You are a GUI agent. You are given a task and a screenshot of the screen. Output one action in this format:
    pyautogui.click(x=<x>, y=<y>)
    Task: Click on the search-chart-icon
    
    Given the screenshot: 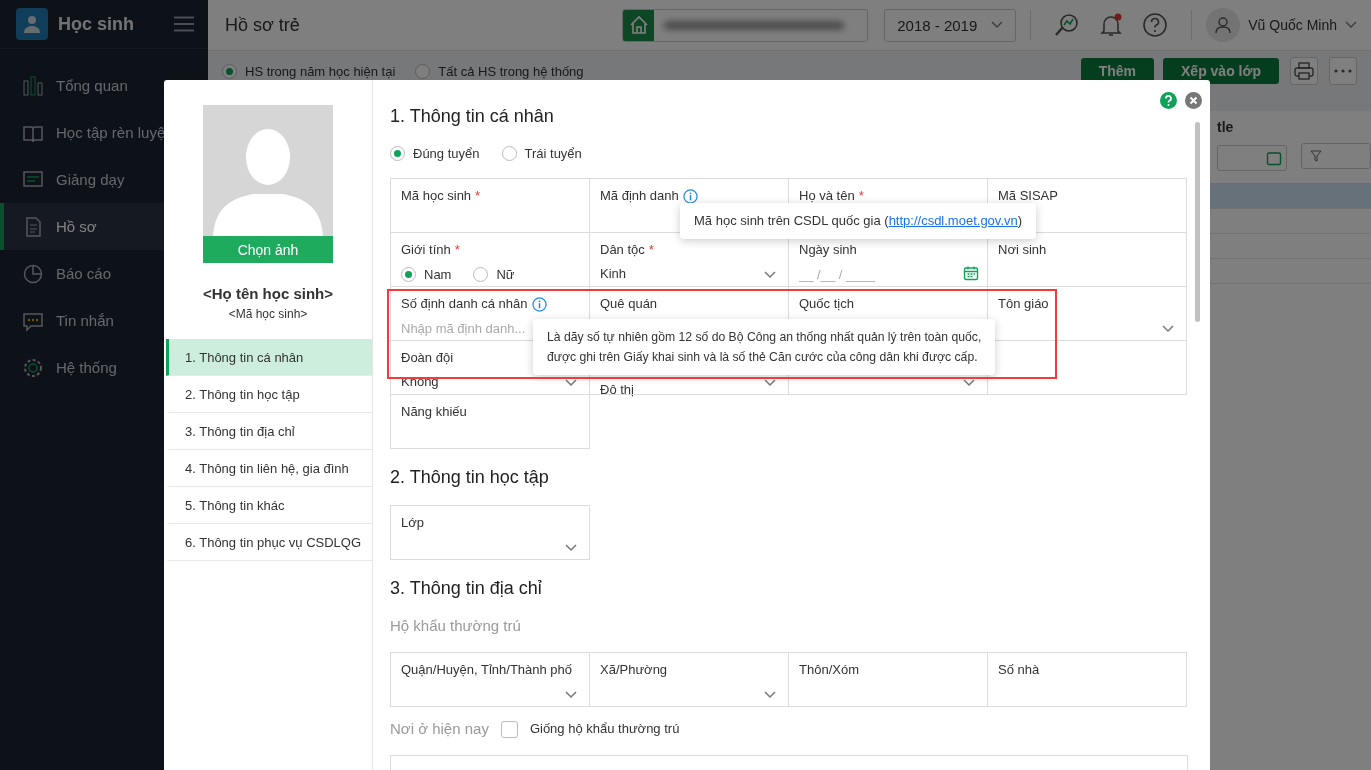 What is the action you would take?
    pyautogui.click(x=1067, y=25)
    